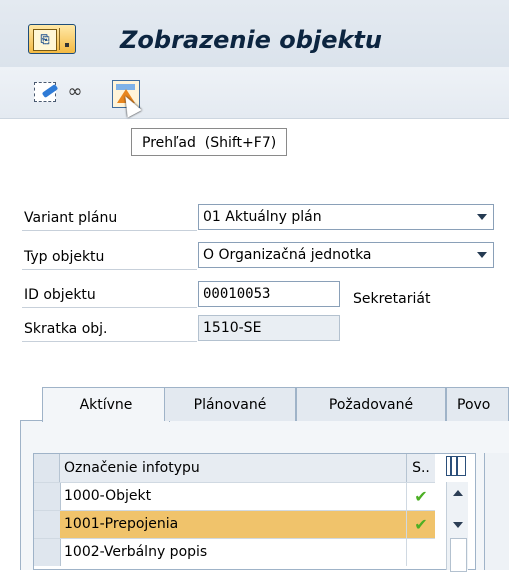 Image resolution: width=509 pixels, height=572 pixels. Describe the element at coordinates (371, 404) in the screenshot. I see `tab-requested: Požadované` at that location.